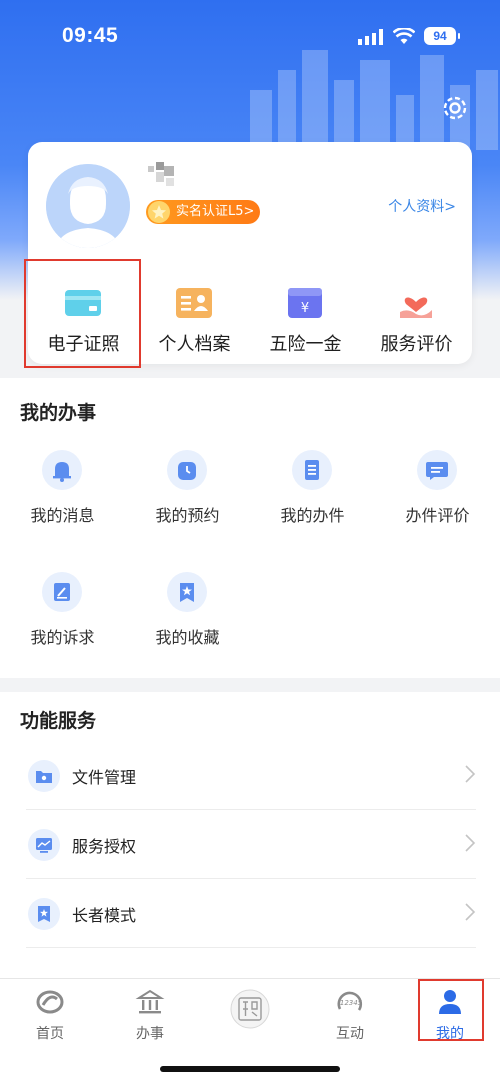 Image resolution: width=500 pixels, height=1084 pixels. What do you see at coordinates (194, 344) in the screenshot?
I see `quick-action-label: 个人档案` at bounding box center [194, 344].